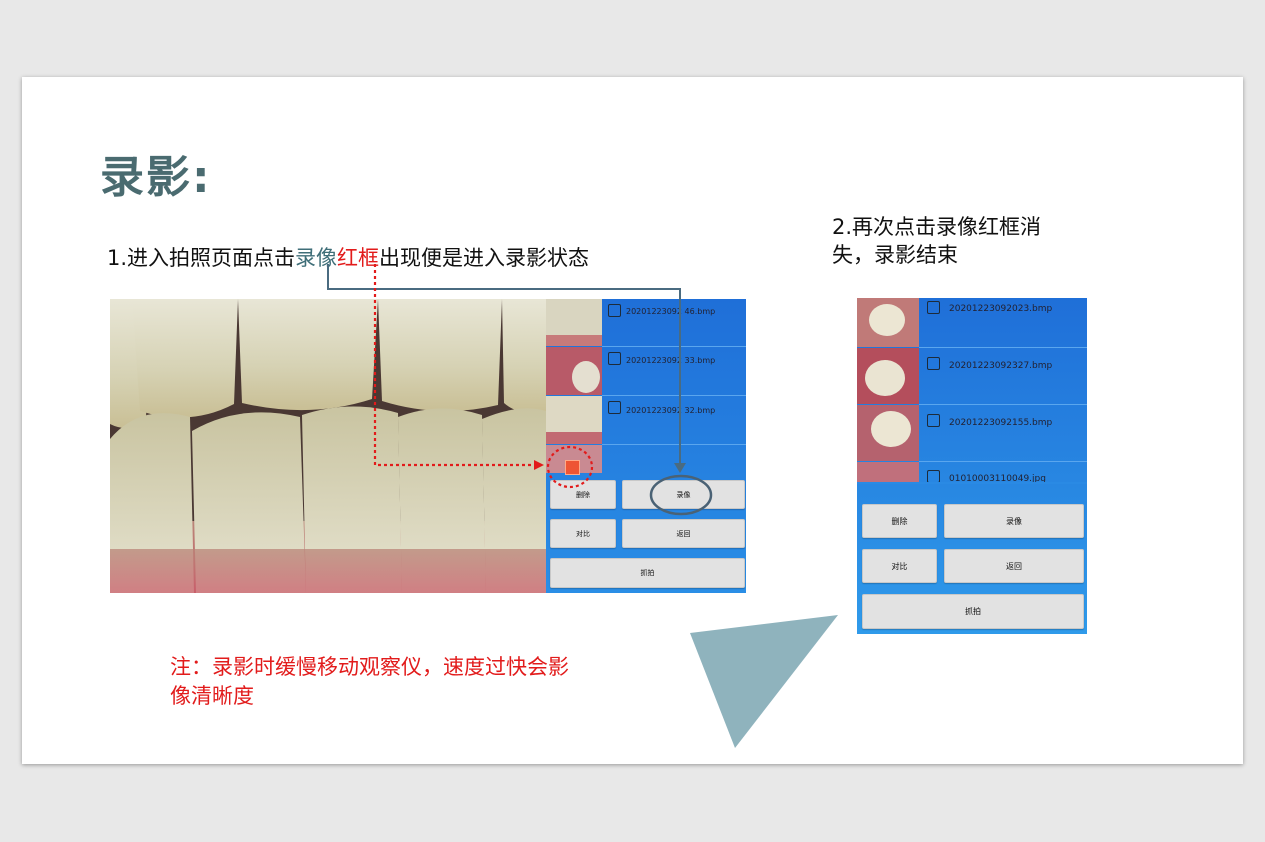 The height and width of the screenshot is (842, 1265). What do you see at coordinates (316, 258) in the screenshot?
I see `step1-highlight-record: 录像` at bounding box center [316, 258].